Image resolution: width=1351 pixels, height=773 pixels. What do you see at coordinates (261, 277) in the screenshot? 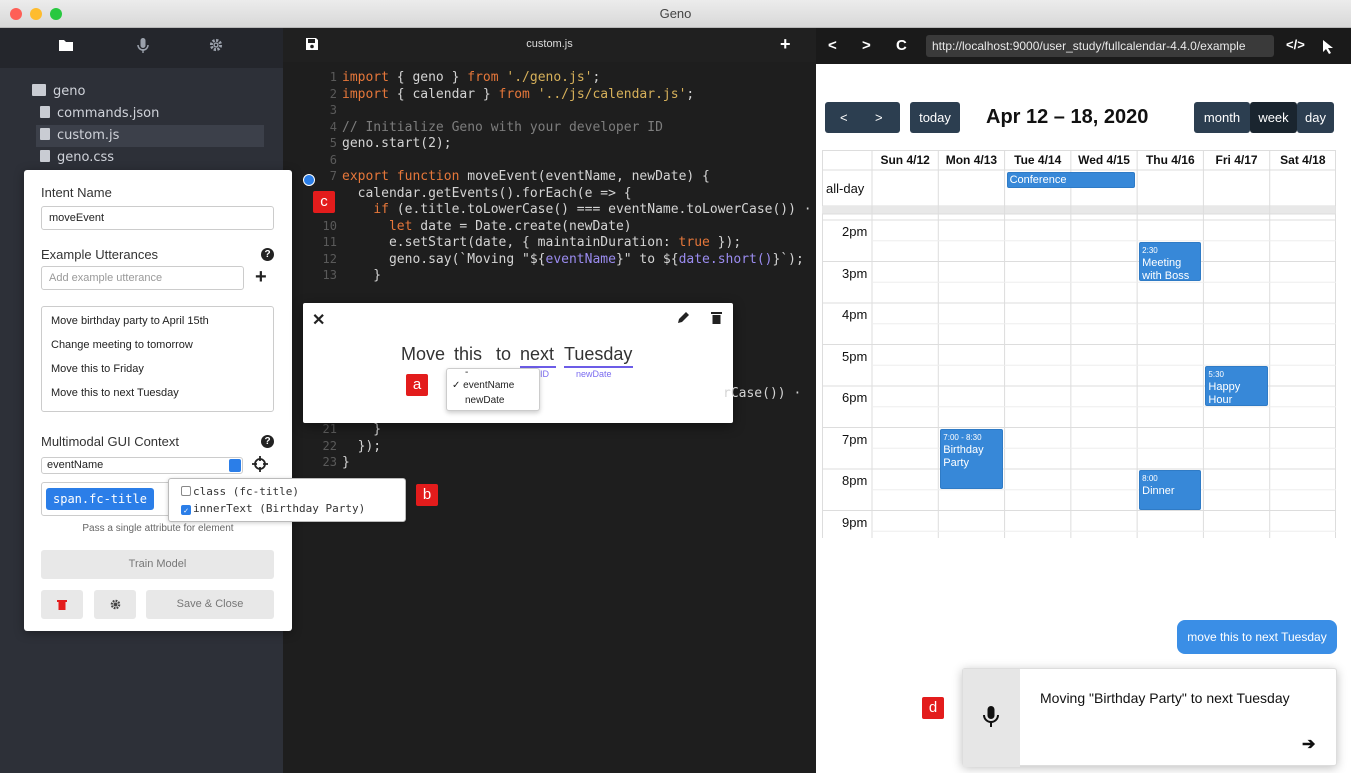
I see `add-utterance-icon: +` at bounding box center [261, 277].